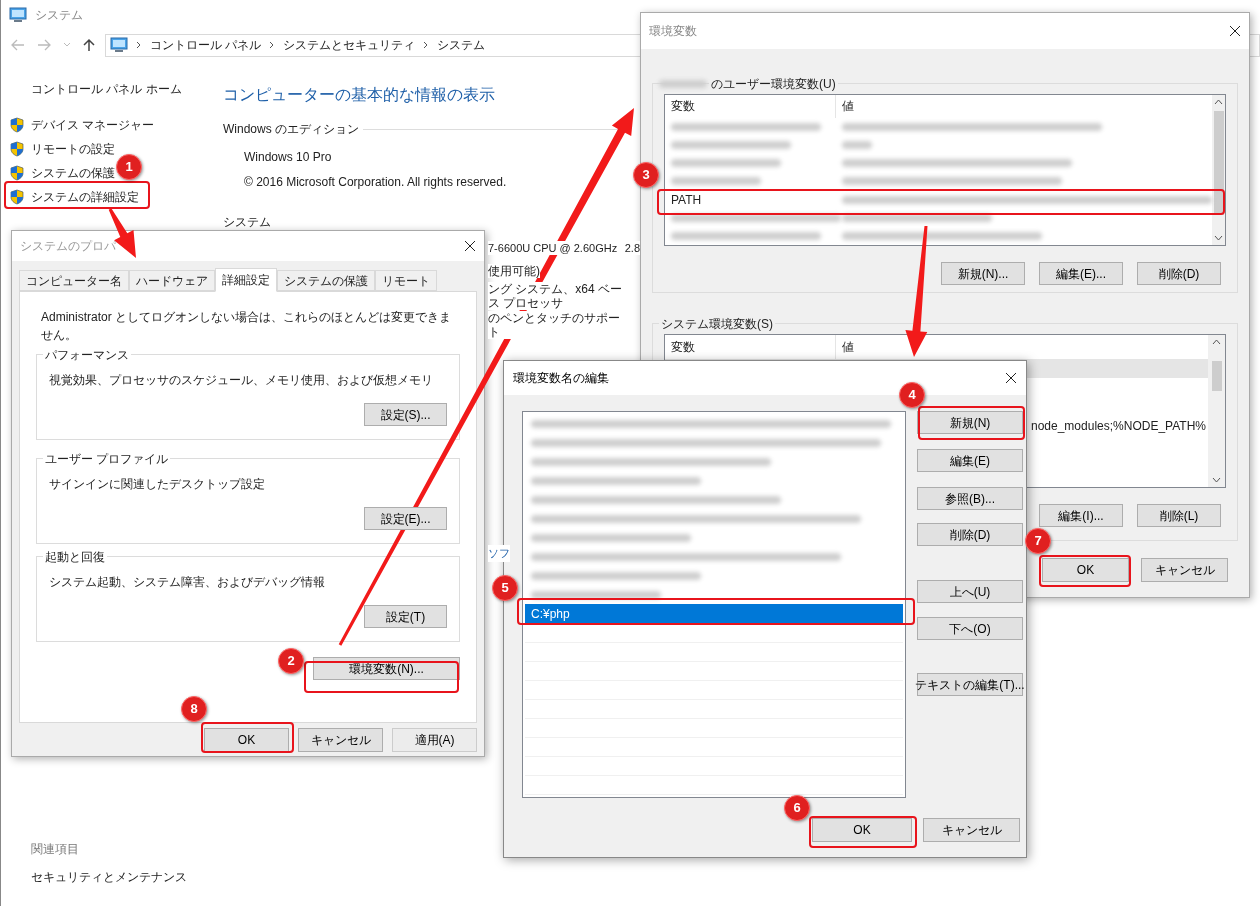 The width and height of the screenshot is (1260, 906). What do you see at coordinates (717, 324) in the screenshot?
I see `group-title: システム環境変数(S)` at bounding box center [717, 324].